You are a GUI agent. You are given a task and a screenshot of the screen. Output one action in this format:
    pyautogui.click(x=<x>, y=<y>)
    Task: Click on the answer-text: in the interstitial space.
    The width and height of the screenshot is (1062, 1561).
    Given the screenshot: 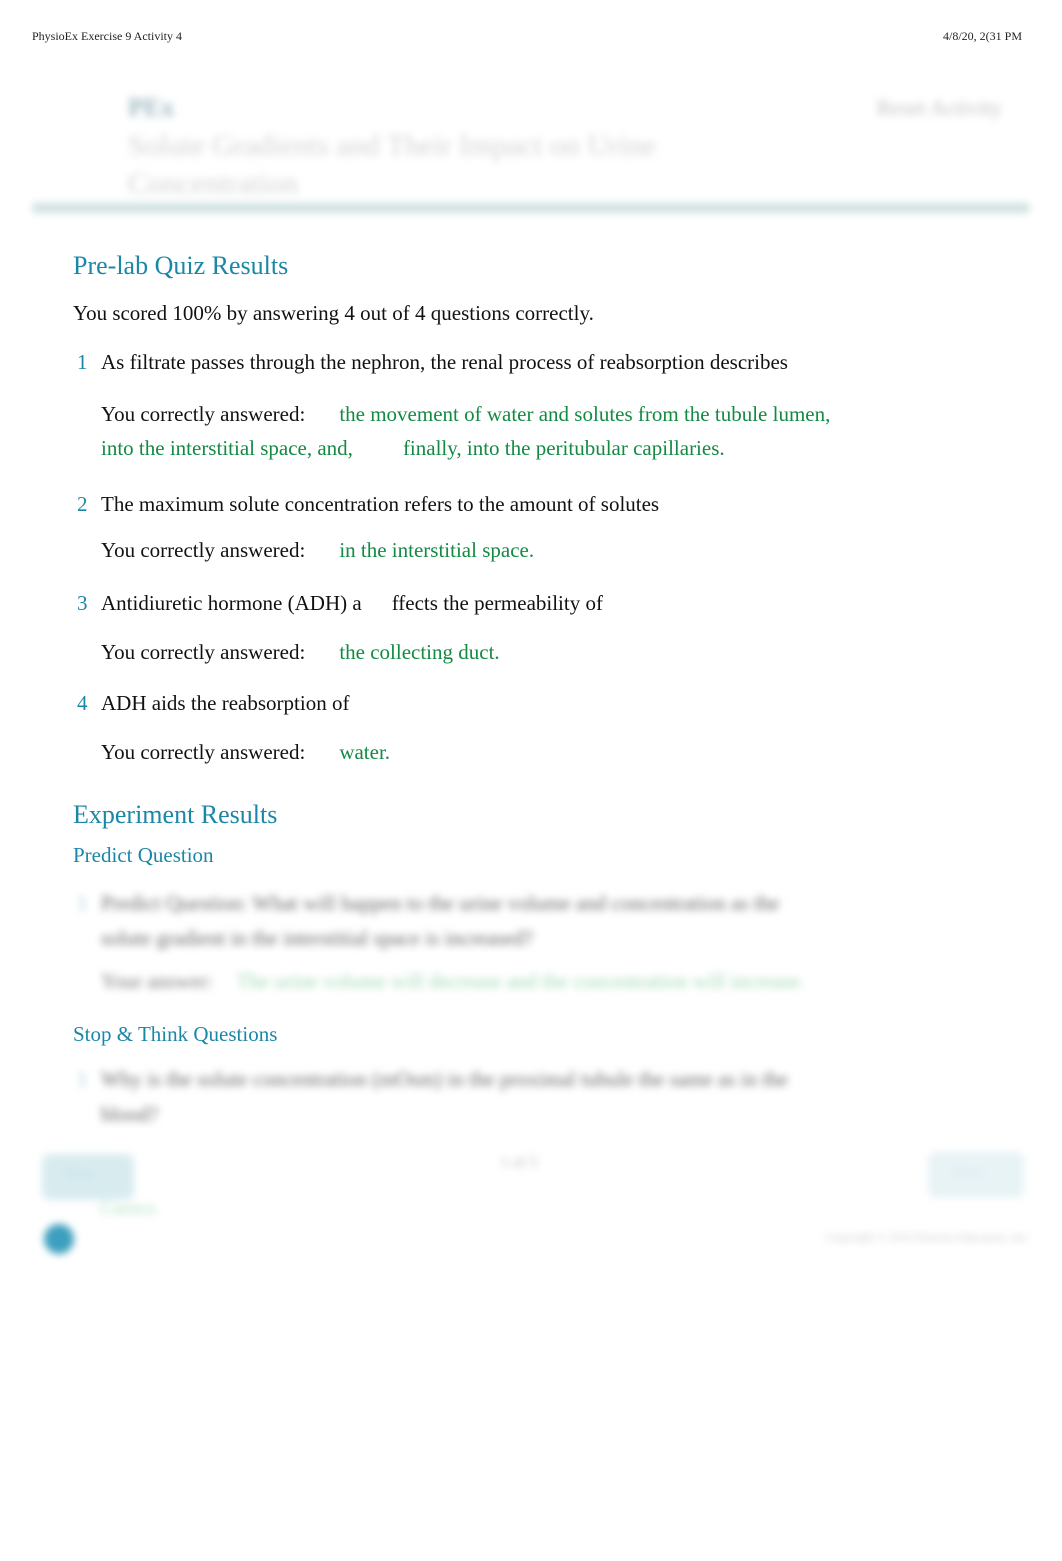 What is the action you would take?
    pyautogui.click(x=437, y=550)
    